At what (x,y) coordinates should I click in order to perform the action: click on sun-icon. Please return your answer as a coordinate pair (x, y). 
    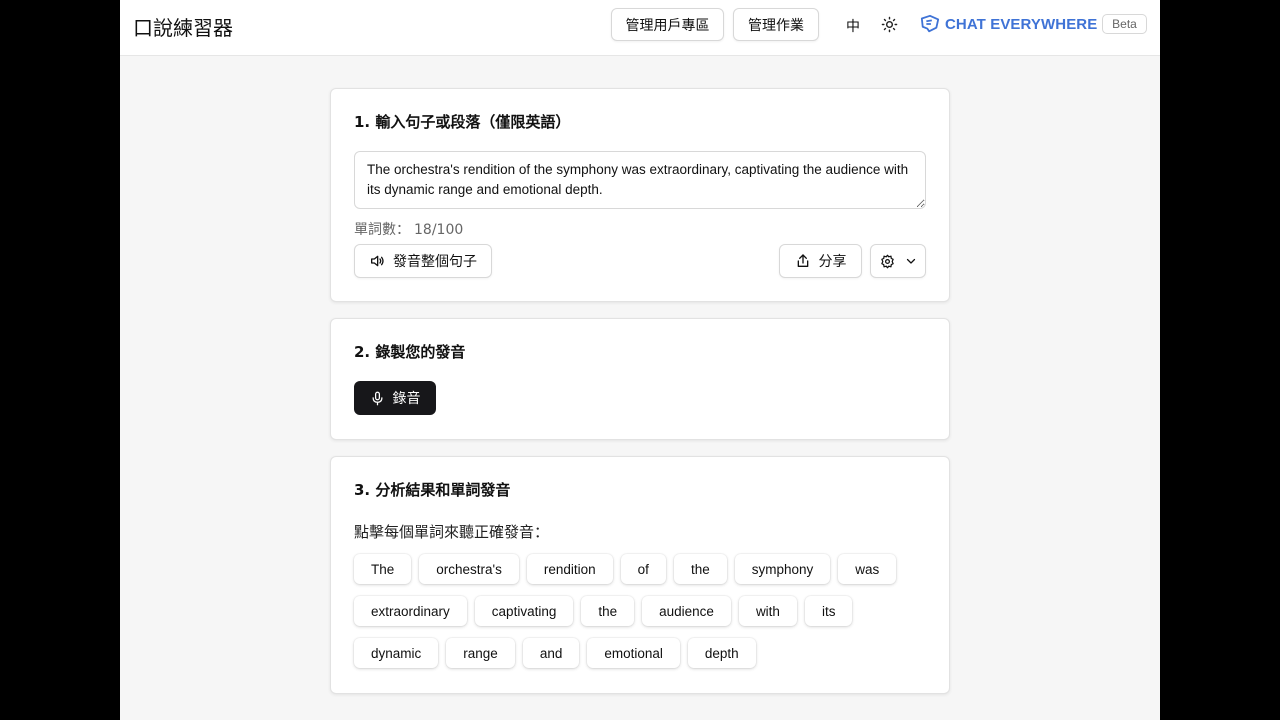
    Looking at the image, I should click on (889, 24).